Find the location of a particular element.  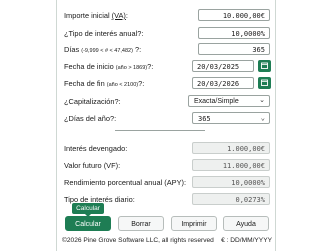

interest-label: Interés devengado: is located at coordinates (96, 148).